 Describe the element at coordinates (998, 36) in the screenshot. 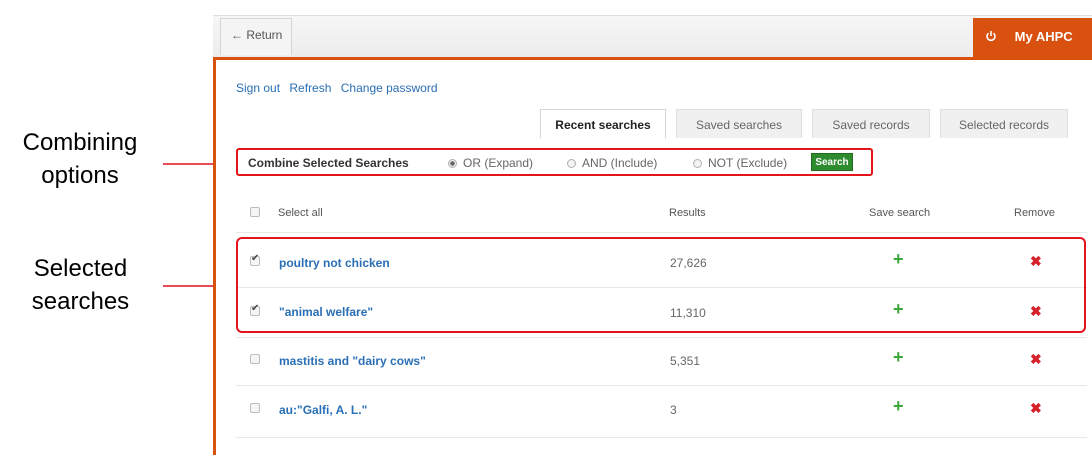

I see `power-icon` at that location.